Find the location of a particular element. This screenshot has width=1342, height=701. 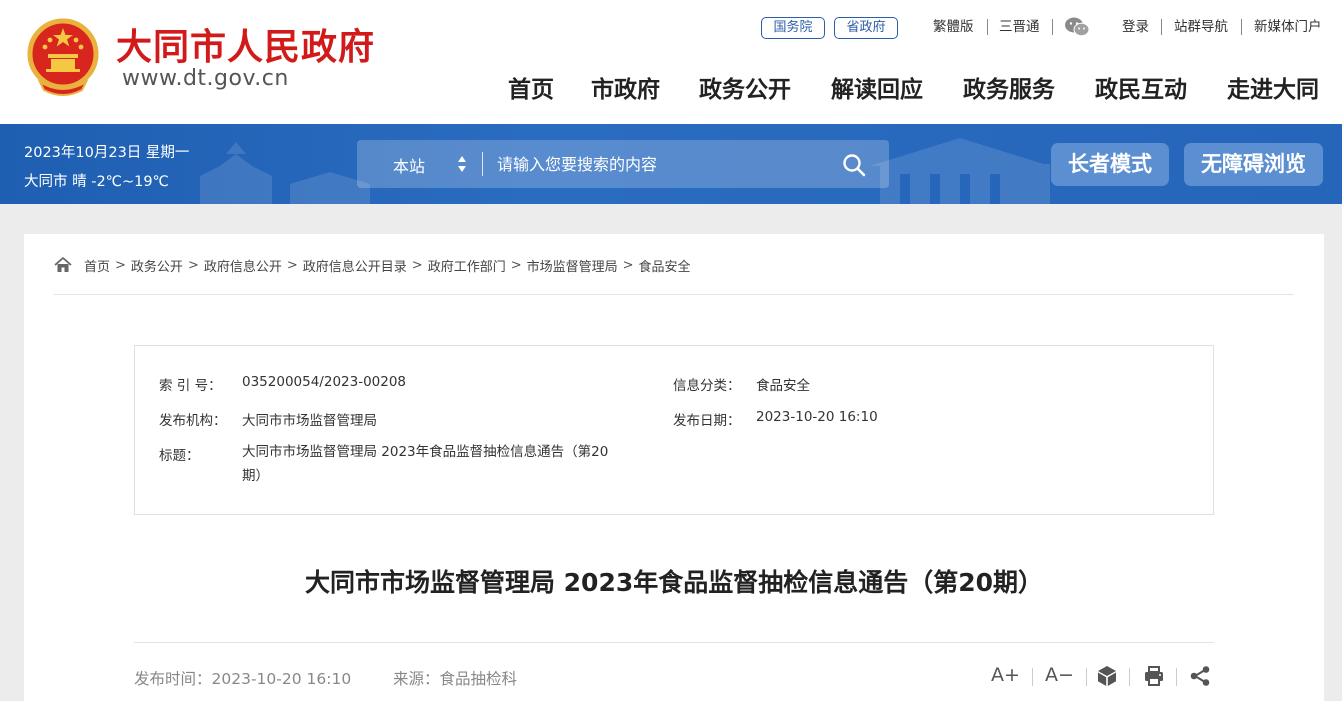

cube-icon is located at coordinates (1107, 676).